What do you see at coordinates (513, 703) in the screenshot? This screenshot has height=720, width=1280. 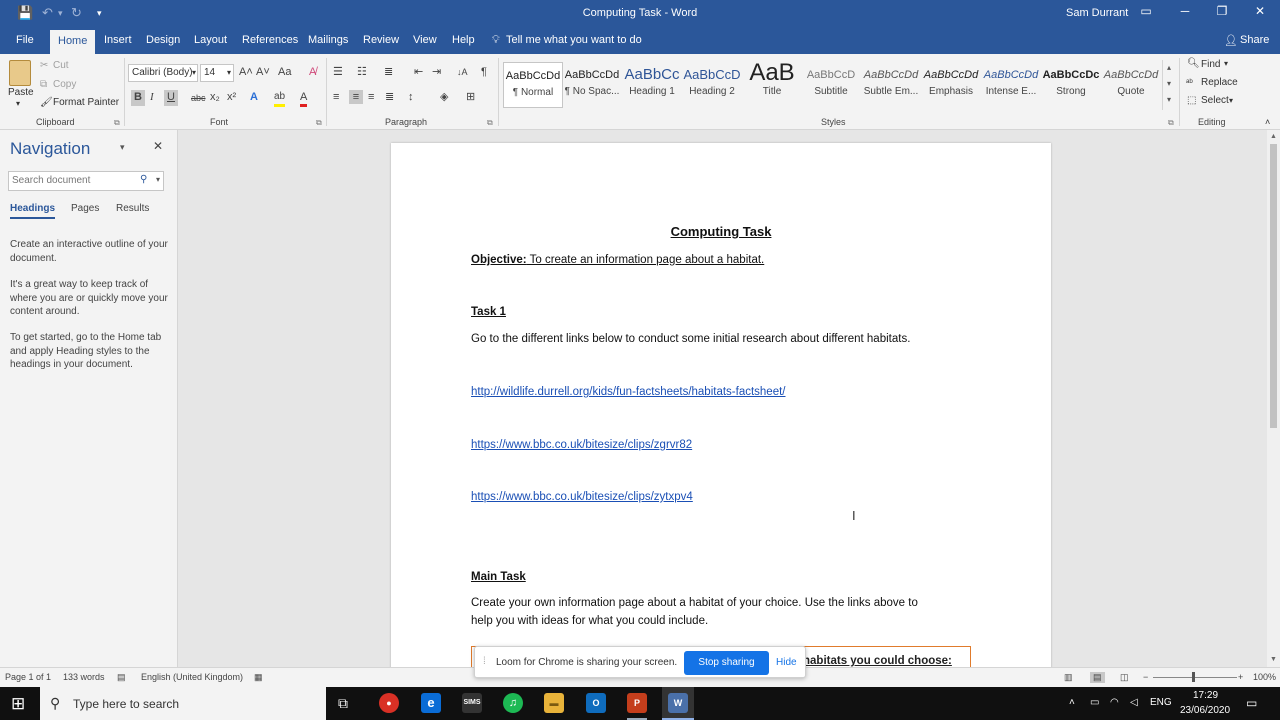 I see `spotify-app-icon: ♫` at bounding box center [513, 703].